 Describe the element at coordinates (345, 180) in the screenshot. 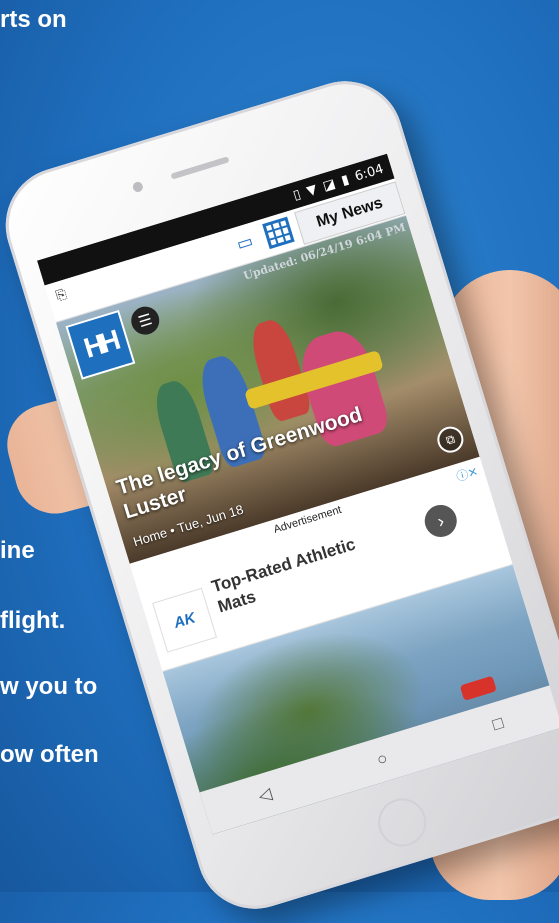

I see `battery-icon: ▮` at that location.